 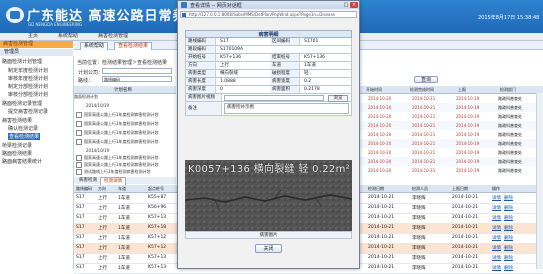 What do you see at coordinates (201, 49) in the screenshot?
I see `field-label: 路段编码` at bounding box center [201, 49].